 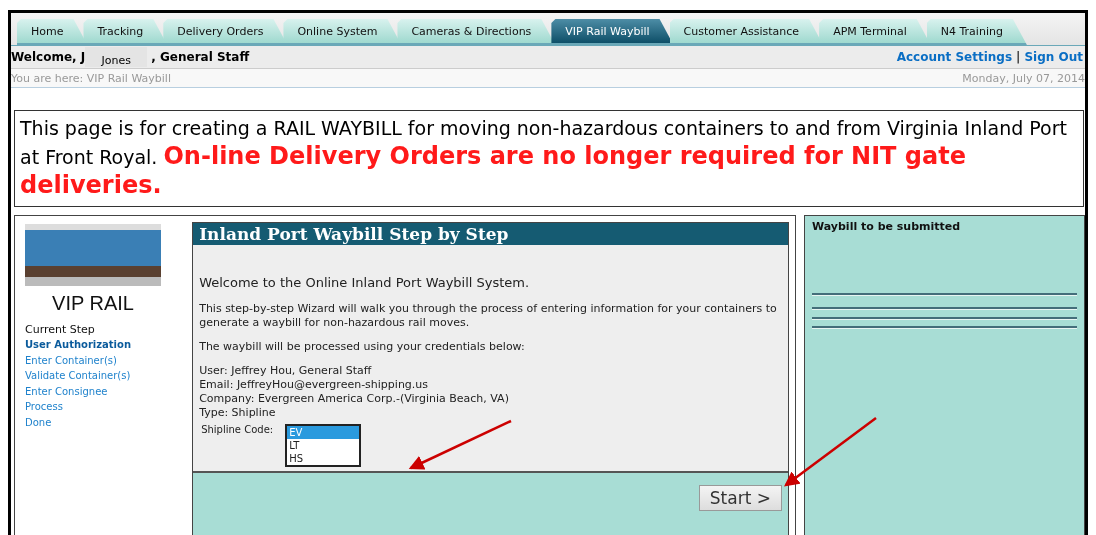 What do you see at coordinates (1023, 78) in the screenshot?
I see `date-text: Monday, July 07, 2014` at bounding box center [1023, 78].